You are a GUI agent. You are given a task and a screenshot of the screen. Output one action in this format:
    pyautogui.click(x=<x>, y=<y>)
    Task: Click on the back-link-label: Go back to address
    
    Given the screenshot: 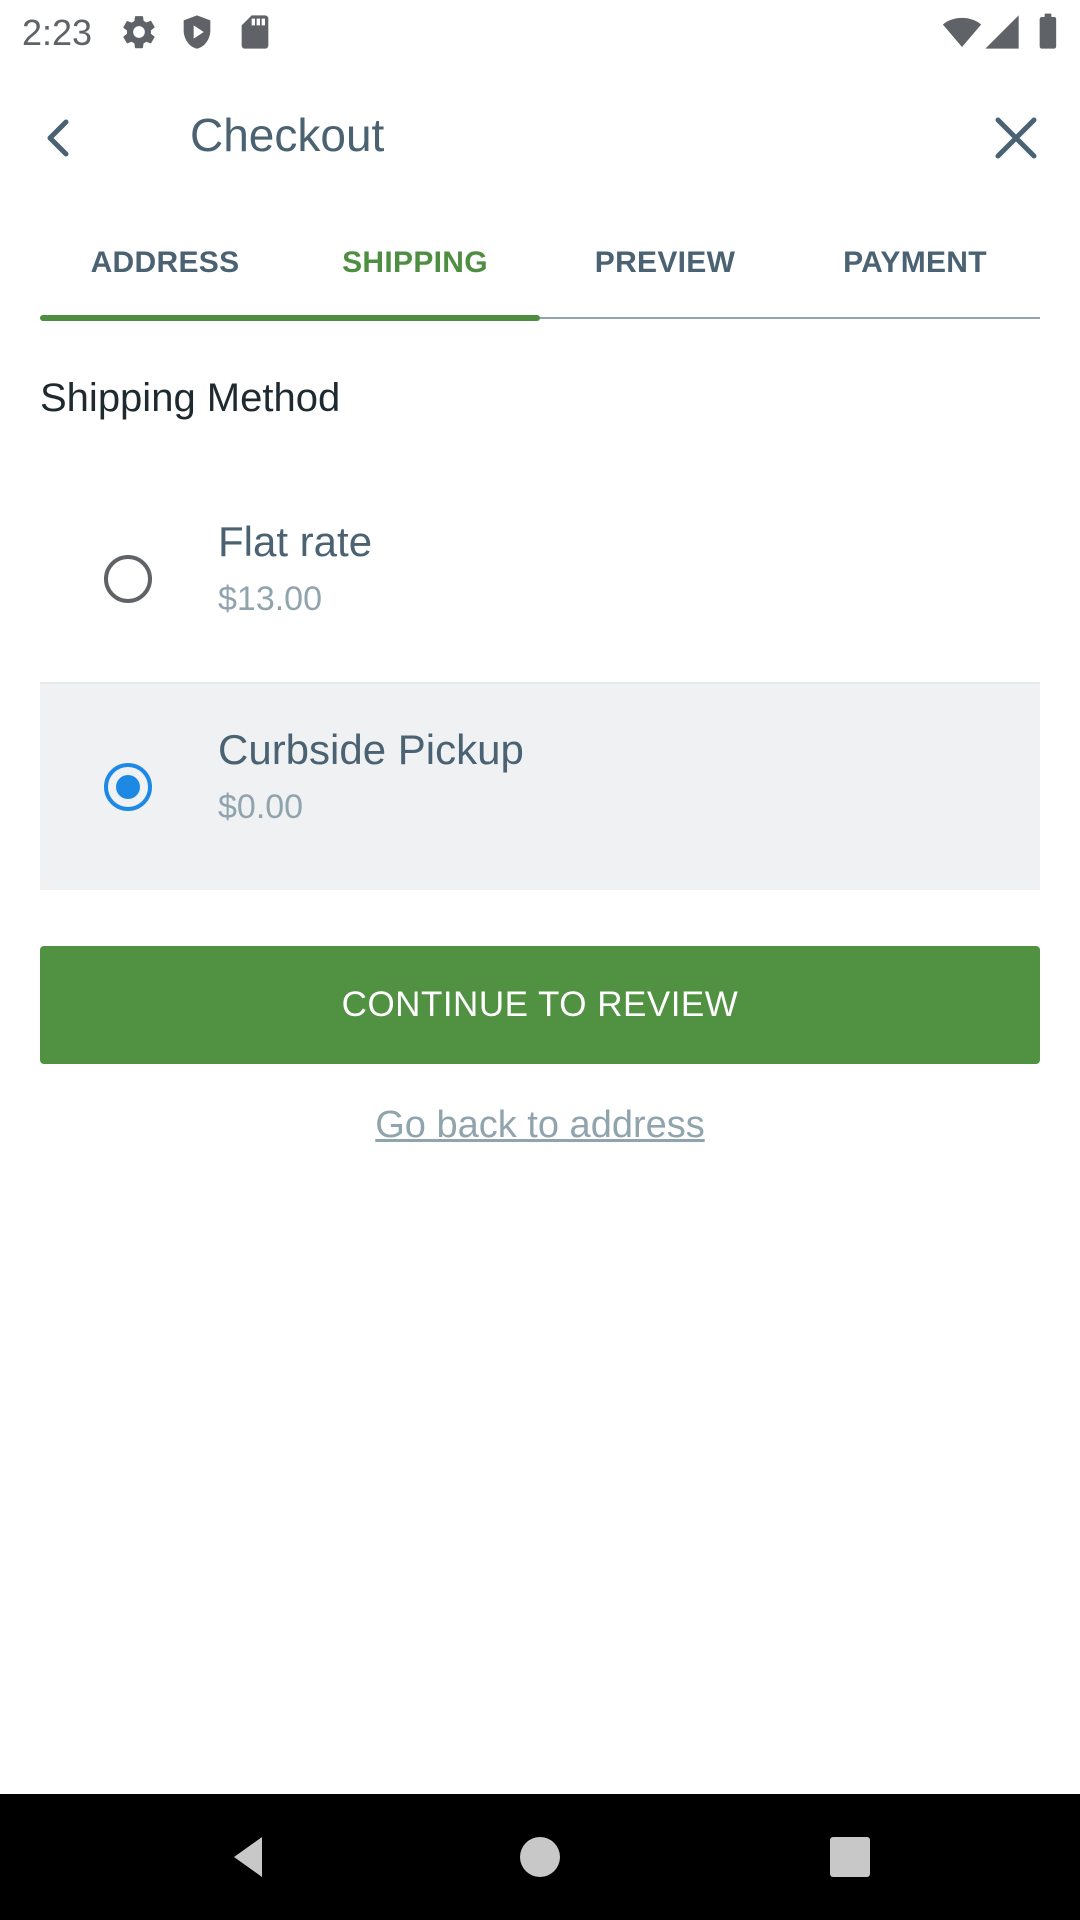 What is the action you would take?
    pyautogui.click(x=540, y=1125)
    